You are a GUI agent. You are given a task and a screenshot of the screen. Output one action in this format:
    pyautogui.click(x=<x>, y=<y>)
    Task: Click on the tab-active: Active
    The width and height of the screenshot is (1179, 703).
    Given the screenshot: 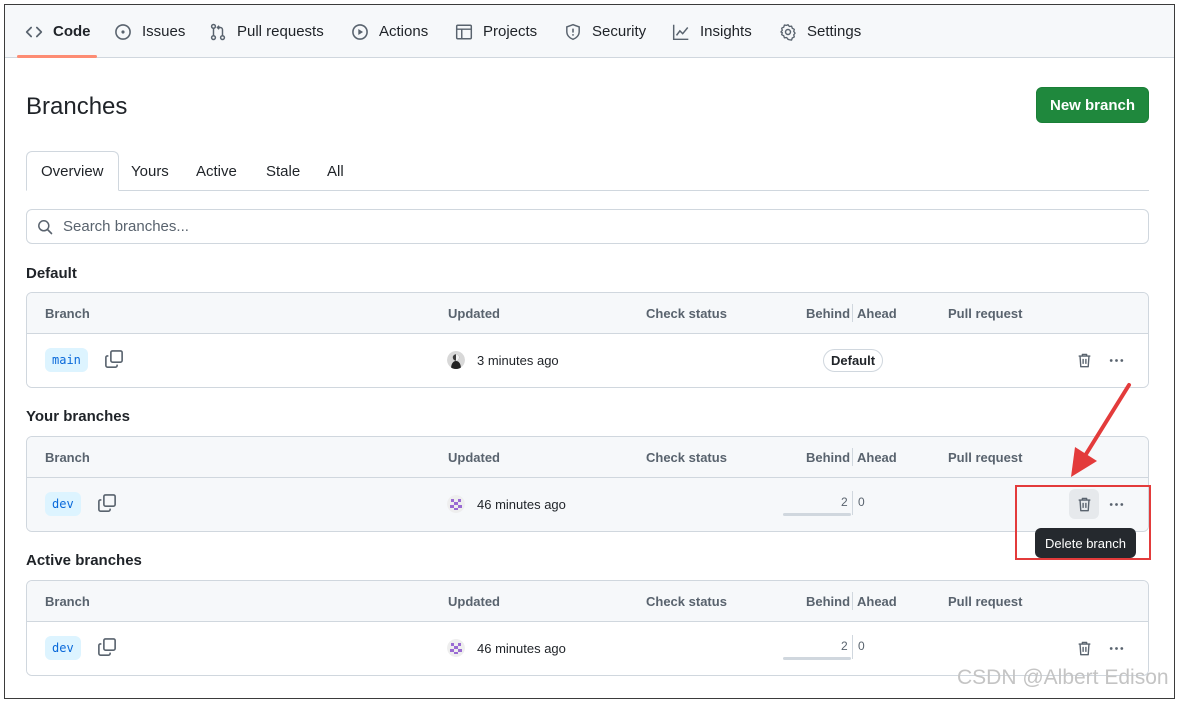 What is the action you would take?
    pyautogui.click(x=216, y=171)
    